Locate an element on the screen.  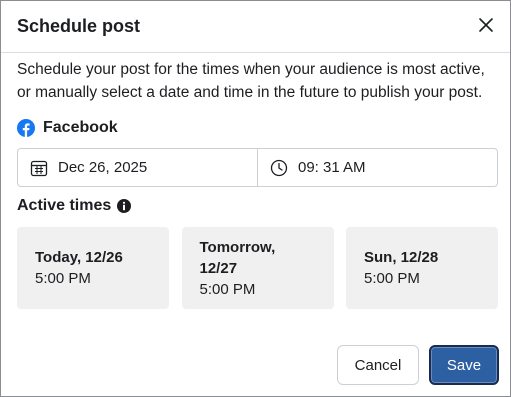
time-field: 09: 31 AM is located at coordinates (377, 167).